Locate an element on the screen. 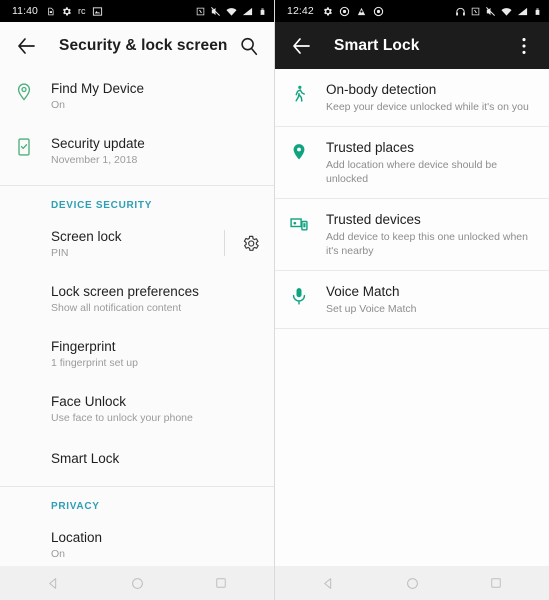 This screenshot has height=600, width=549. right-app-bar: Smart Lock is located at coordinates (412, 45).